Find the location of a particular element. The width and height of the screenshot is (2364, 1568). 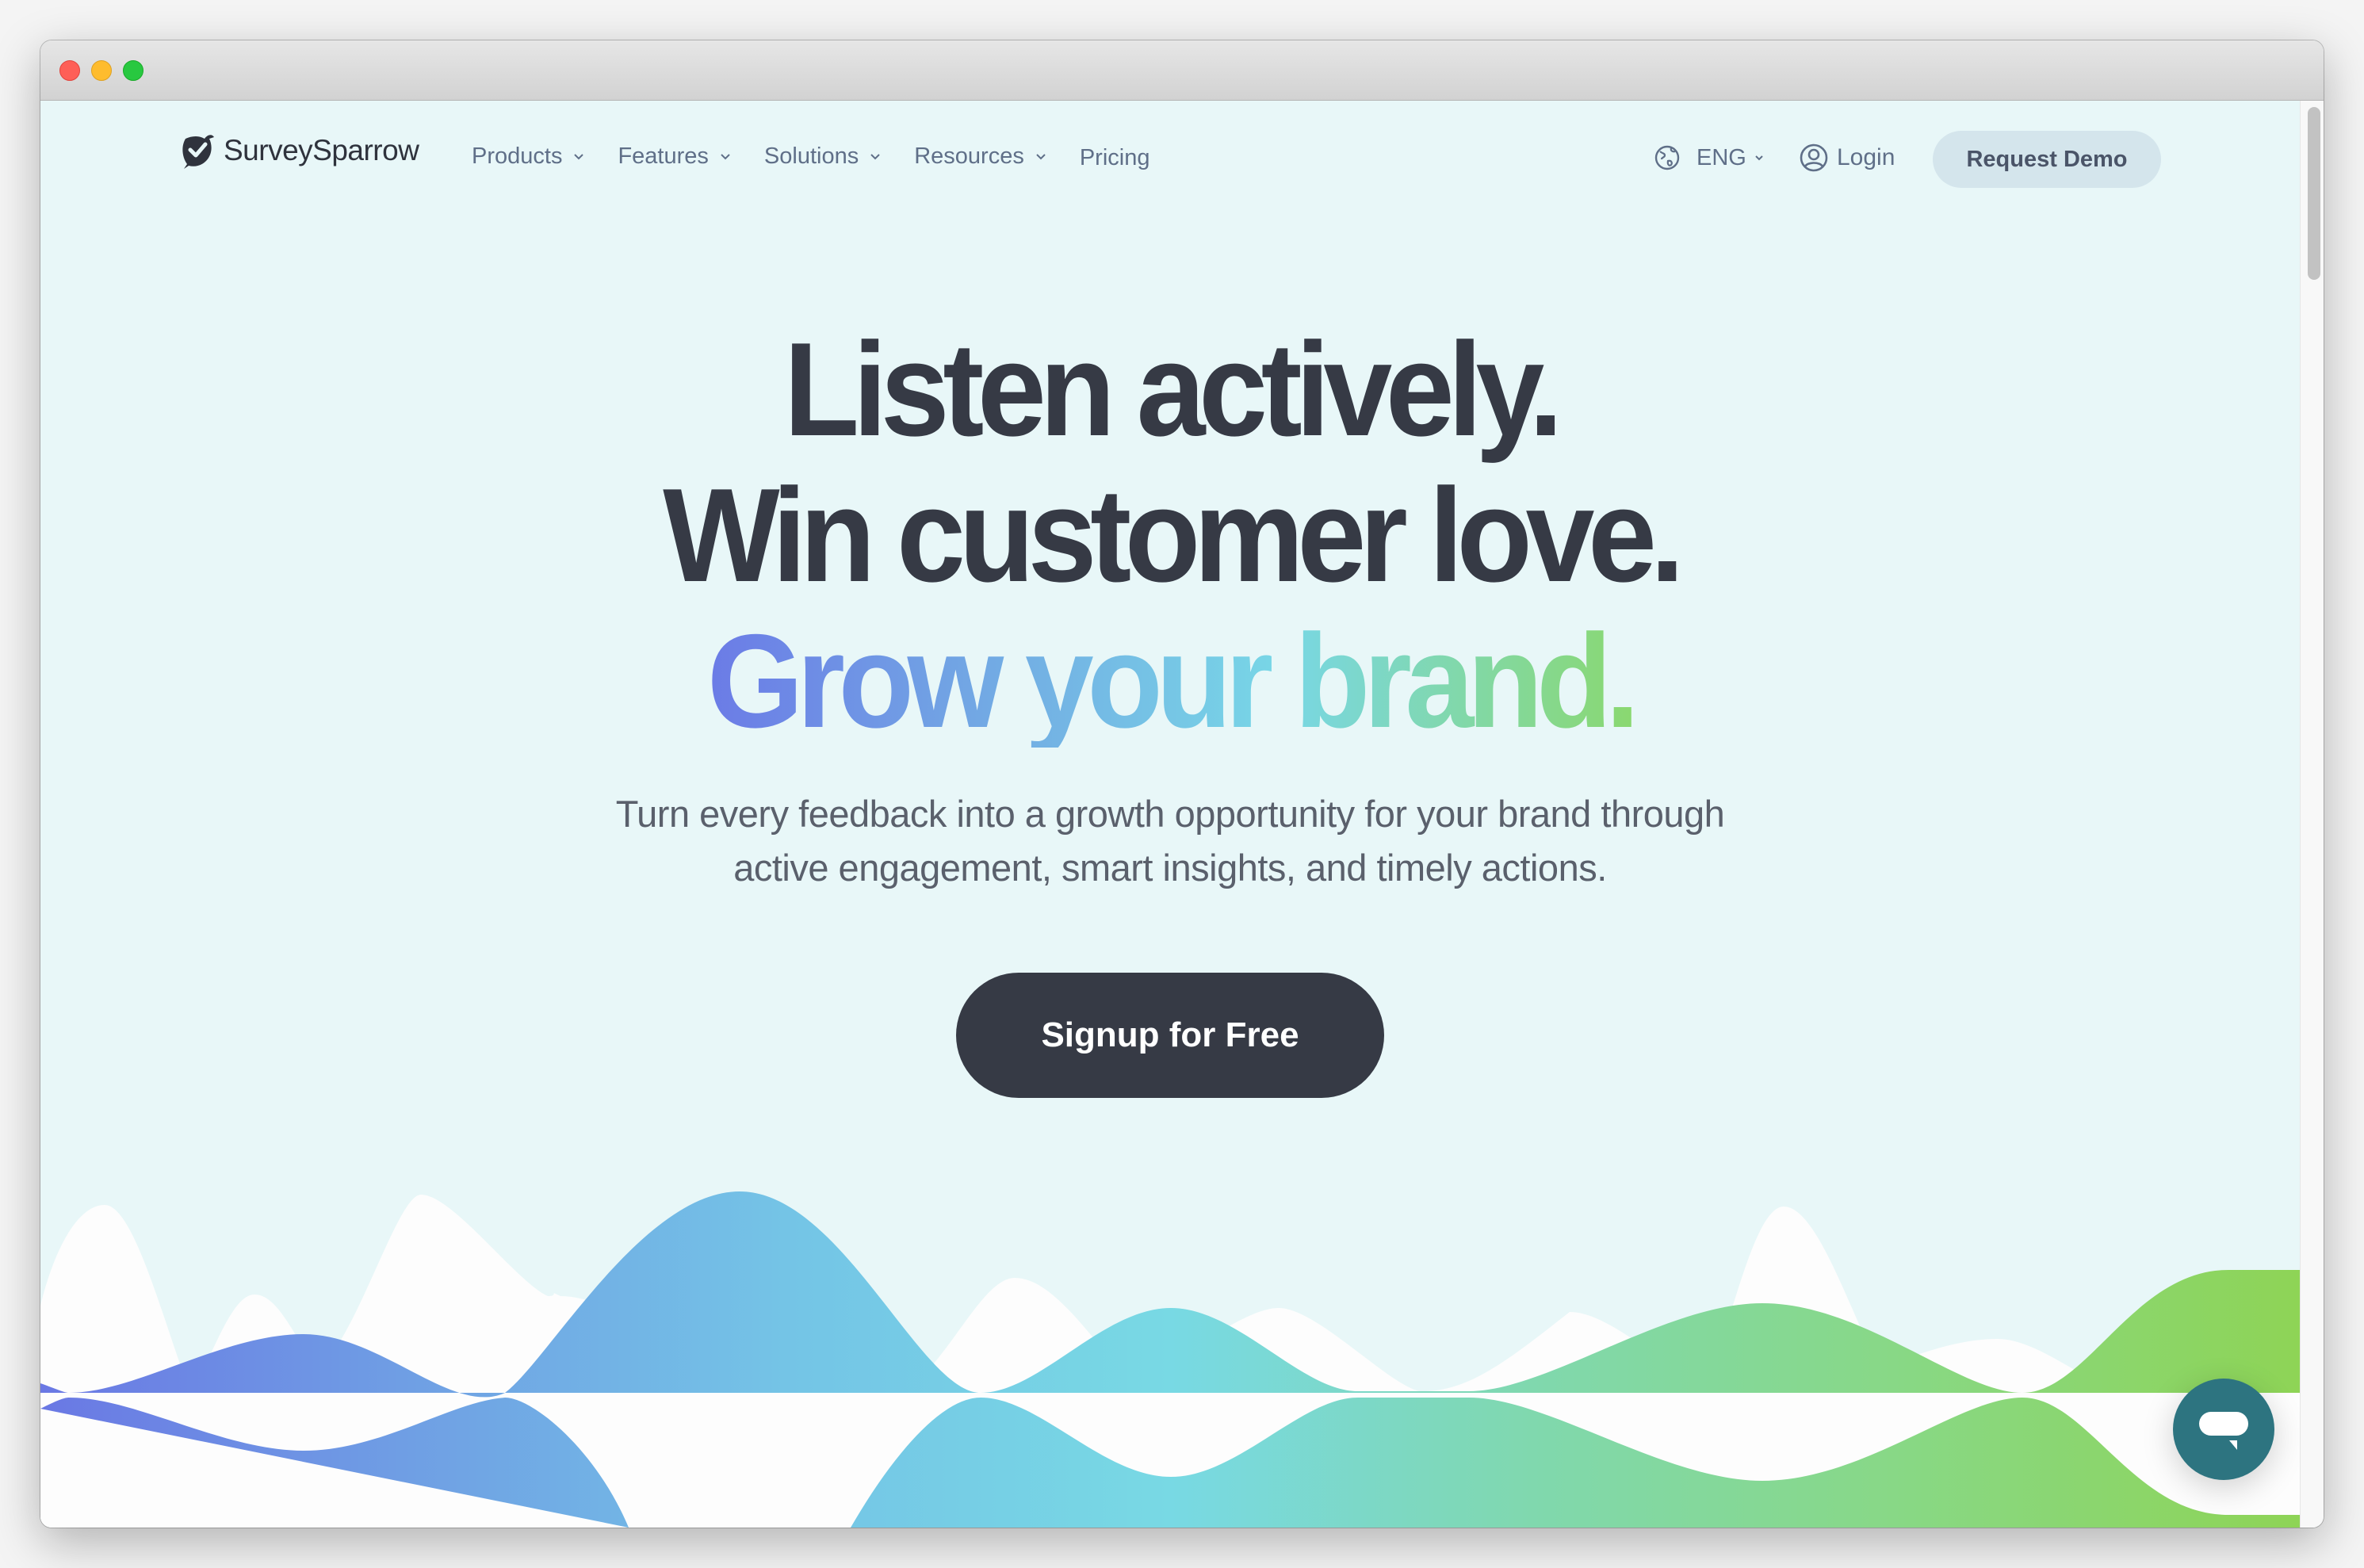

hero-headline-line-2: Win customer love. is located at coordinates (1170, 535).